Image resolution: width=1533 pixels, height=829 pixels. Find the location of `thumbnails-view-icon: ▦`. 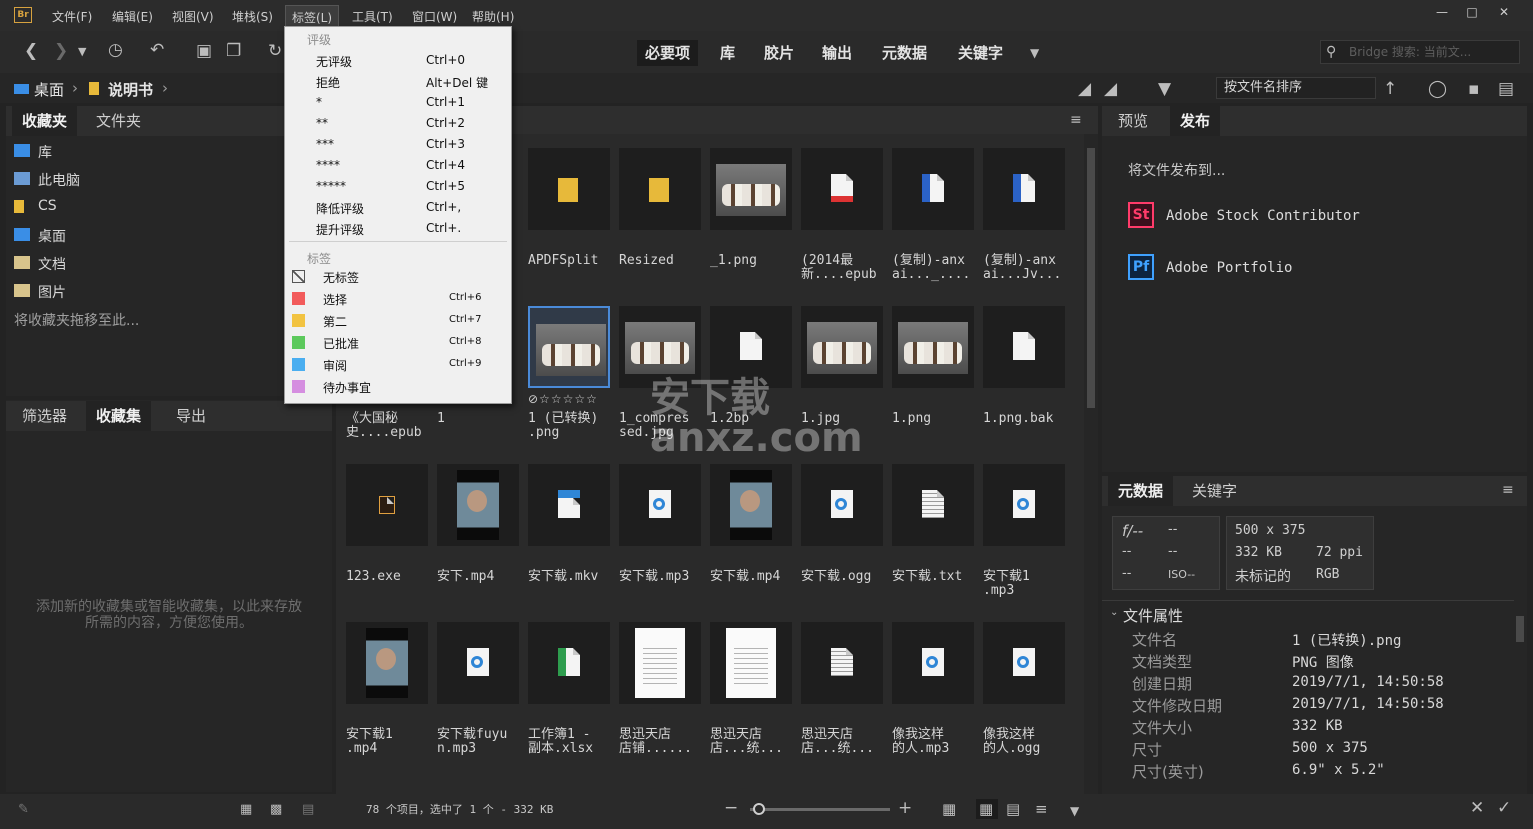

thumbnails-view-icon: ▦ is located at coordinates (986, 809).